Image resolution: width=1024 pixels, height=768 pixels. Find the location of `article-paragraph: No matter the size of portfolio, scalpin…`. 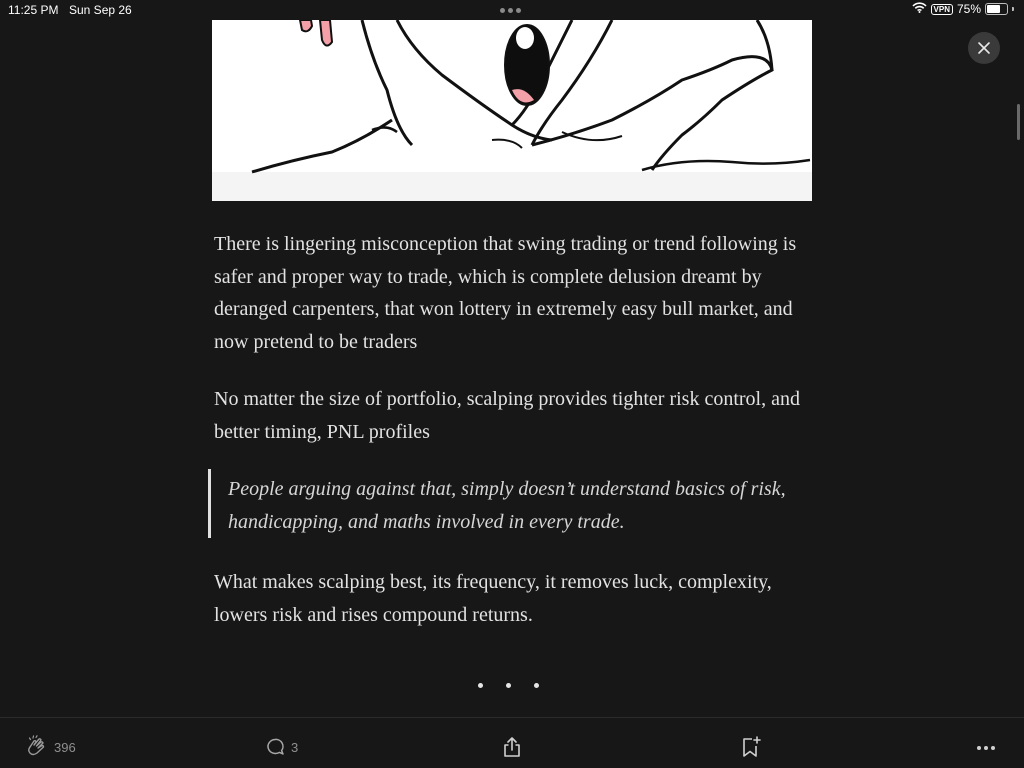

article-paragraph: No matter the size of portfolio, scalpin… is located at coordinates (507, 415).